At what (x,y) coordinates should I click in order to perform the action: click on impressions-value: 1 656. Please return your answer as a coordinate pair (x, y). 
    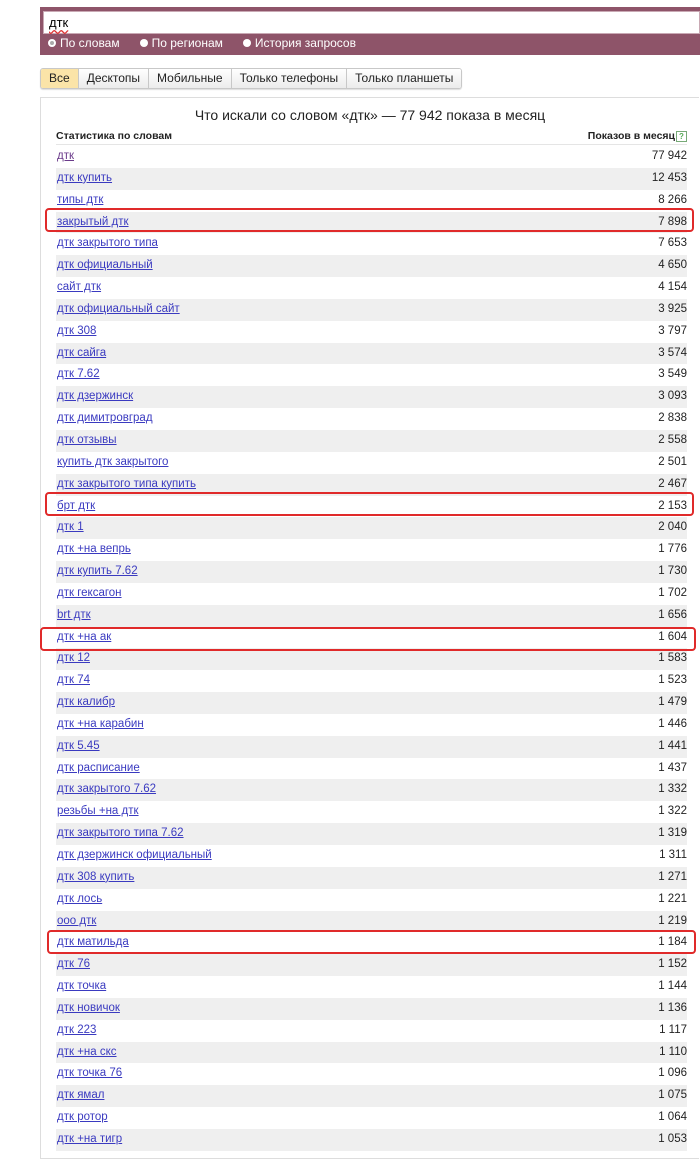
    Looking at the image, I should click on (672, 614).